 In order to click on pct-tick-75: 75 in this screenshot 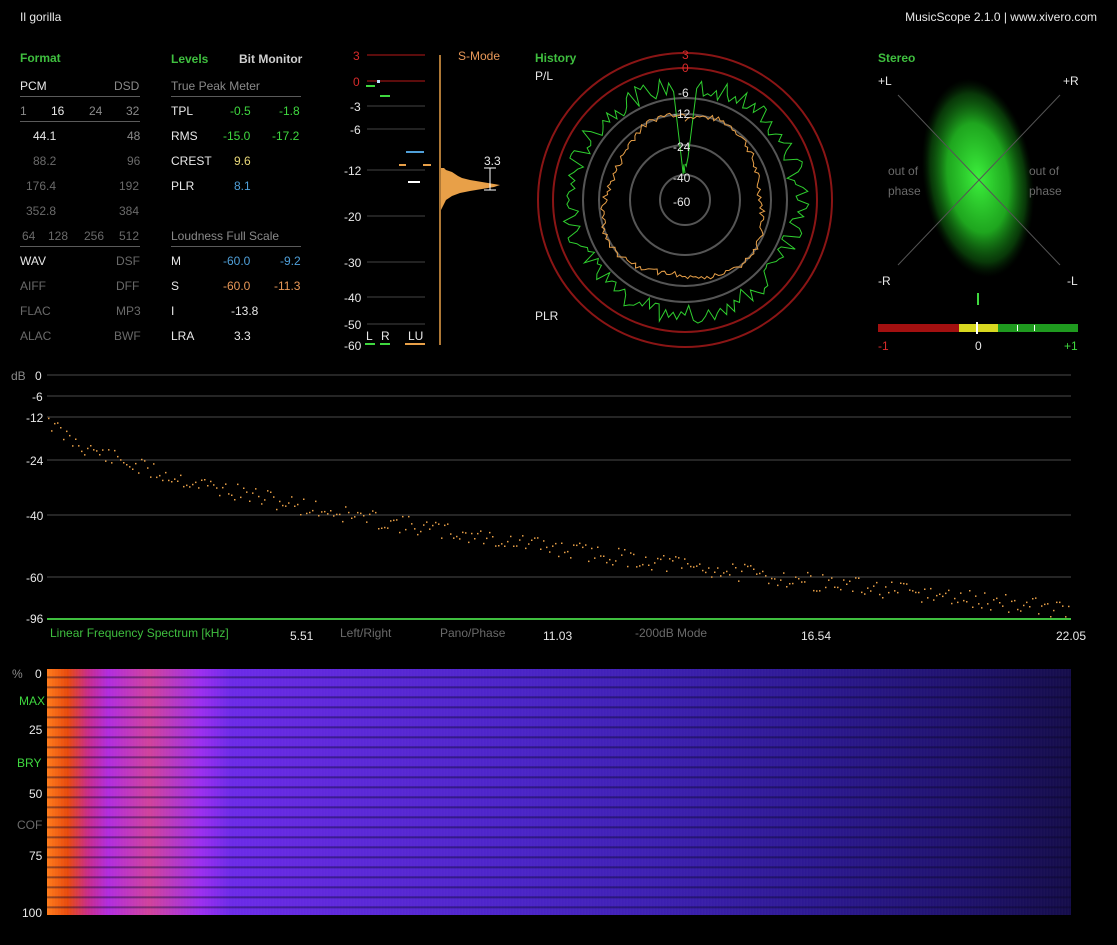, I will do `click(36, 856)`.